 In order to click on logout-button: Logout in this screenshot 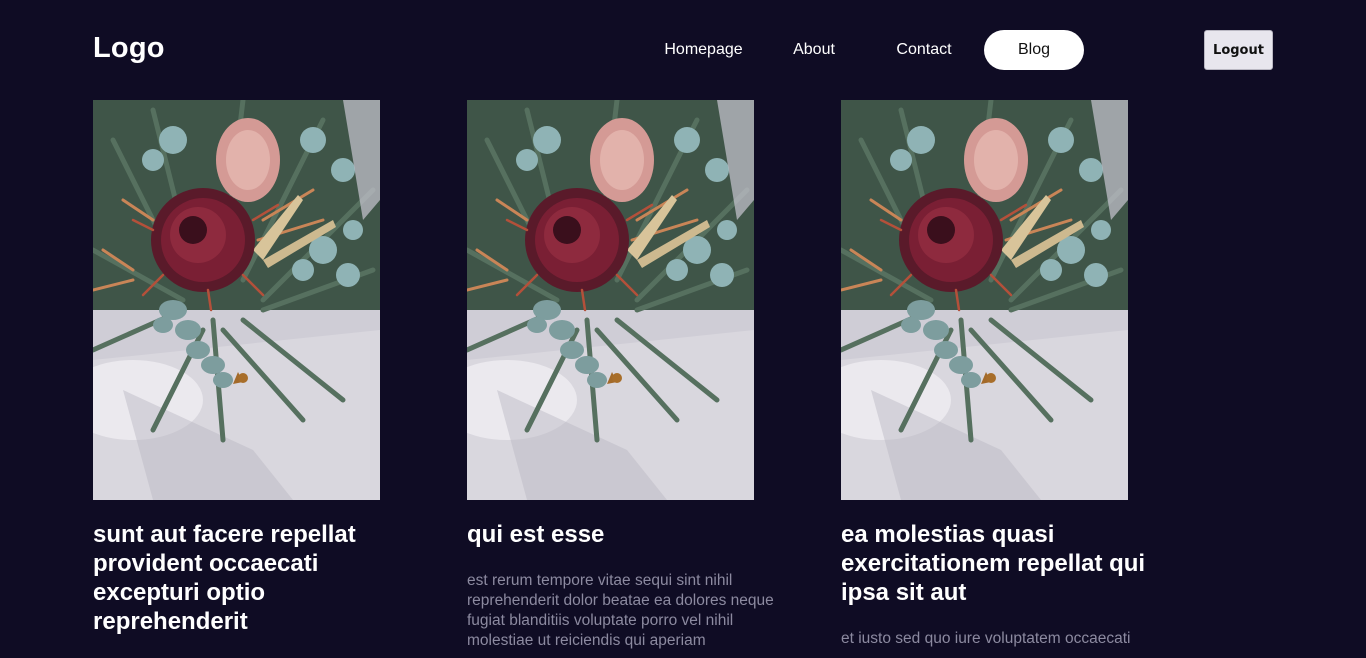, I will do `click(1238, 50)`.